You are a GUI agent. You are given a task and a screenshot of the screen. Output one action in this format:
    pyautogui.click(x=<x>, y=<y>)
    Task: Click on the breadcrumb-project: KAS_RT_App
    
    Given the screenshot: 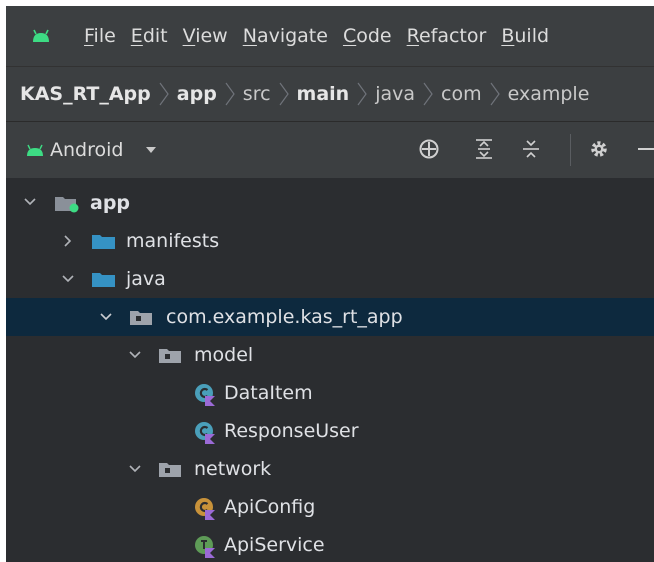 What is the action you would take?
    pyautogui.click(x=85, y=94)
    